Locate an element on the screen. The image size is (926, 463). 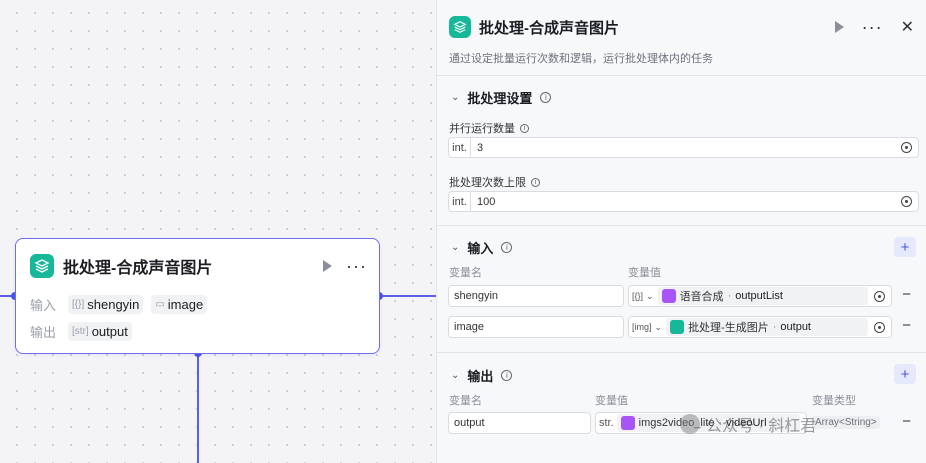
input-title: 输入 is located at coordinates (480, 248).